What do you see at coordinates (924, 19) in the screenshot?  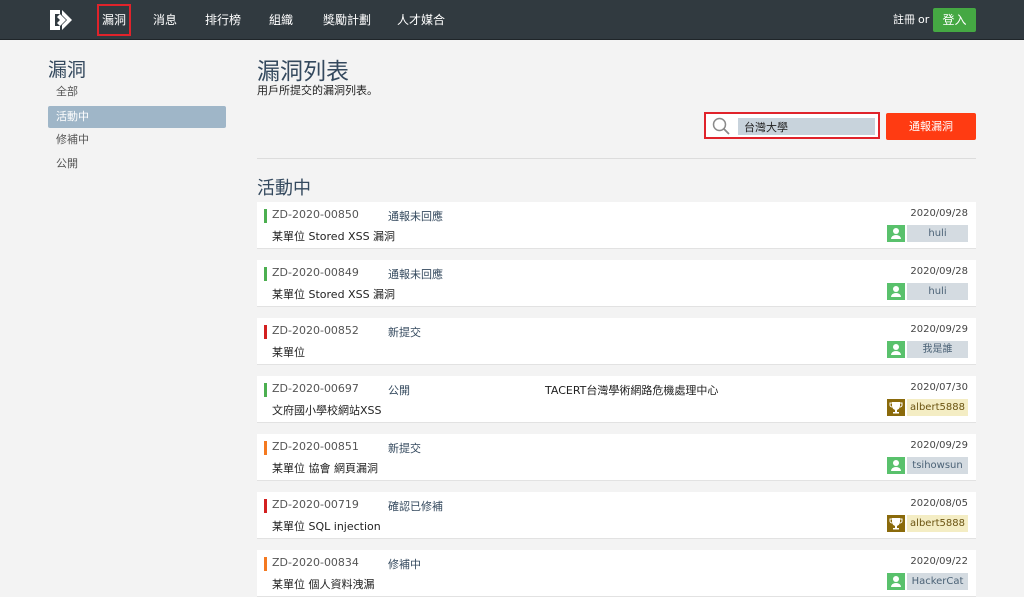 I see `or-text: or` at bounding box center [924, 19].